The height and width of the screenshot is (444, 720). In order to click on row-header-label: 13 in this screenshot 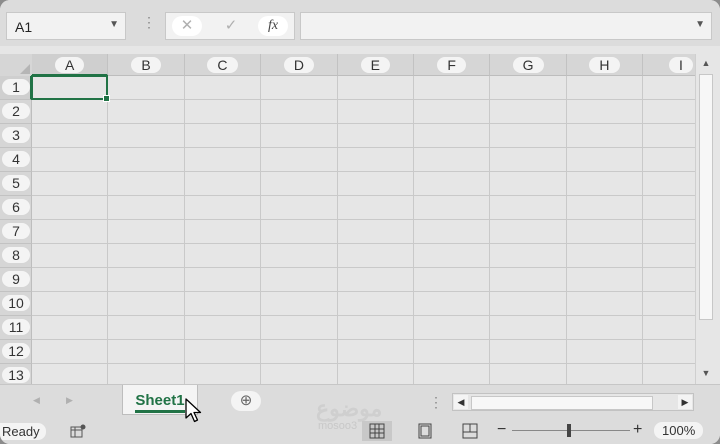, I will do `click(16, 375)`.